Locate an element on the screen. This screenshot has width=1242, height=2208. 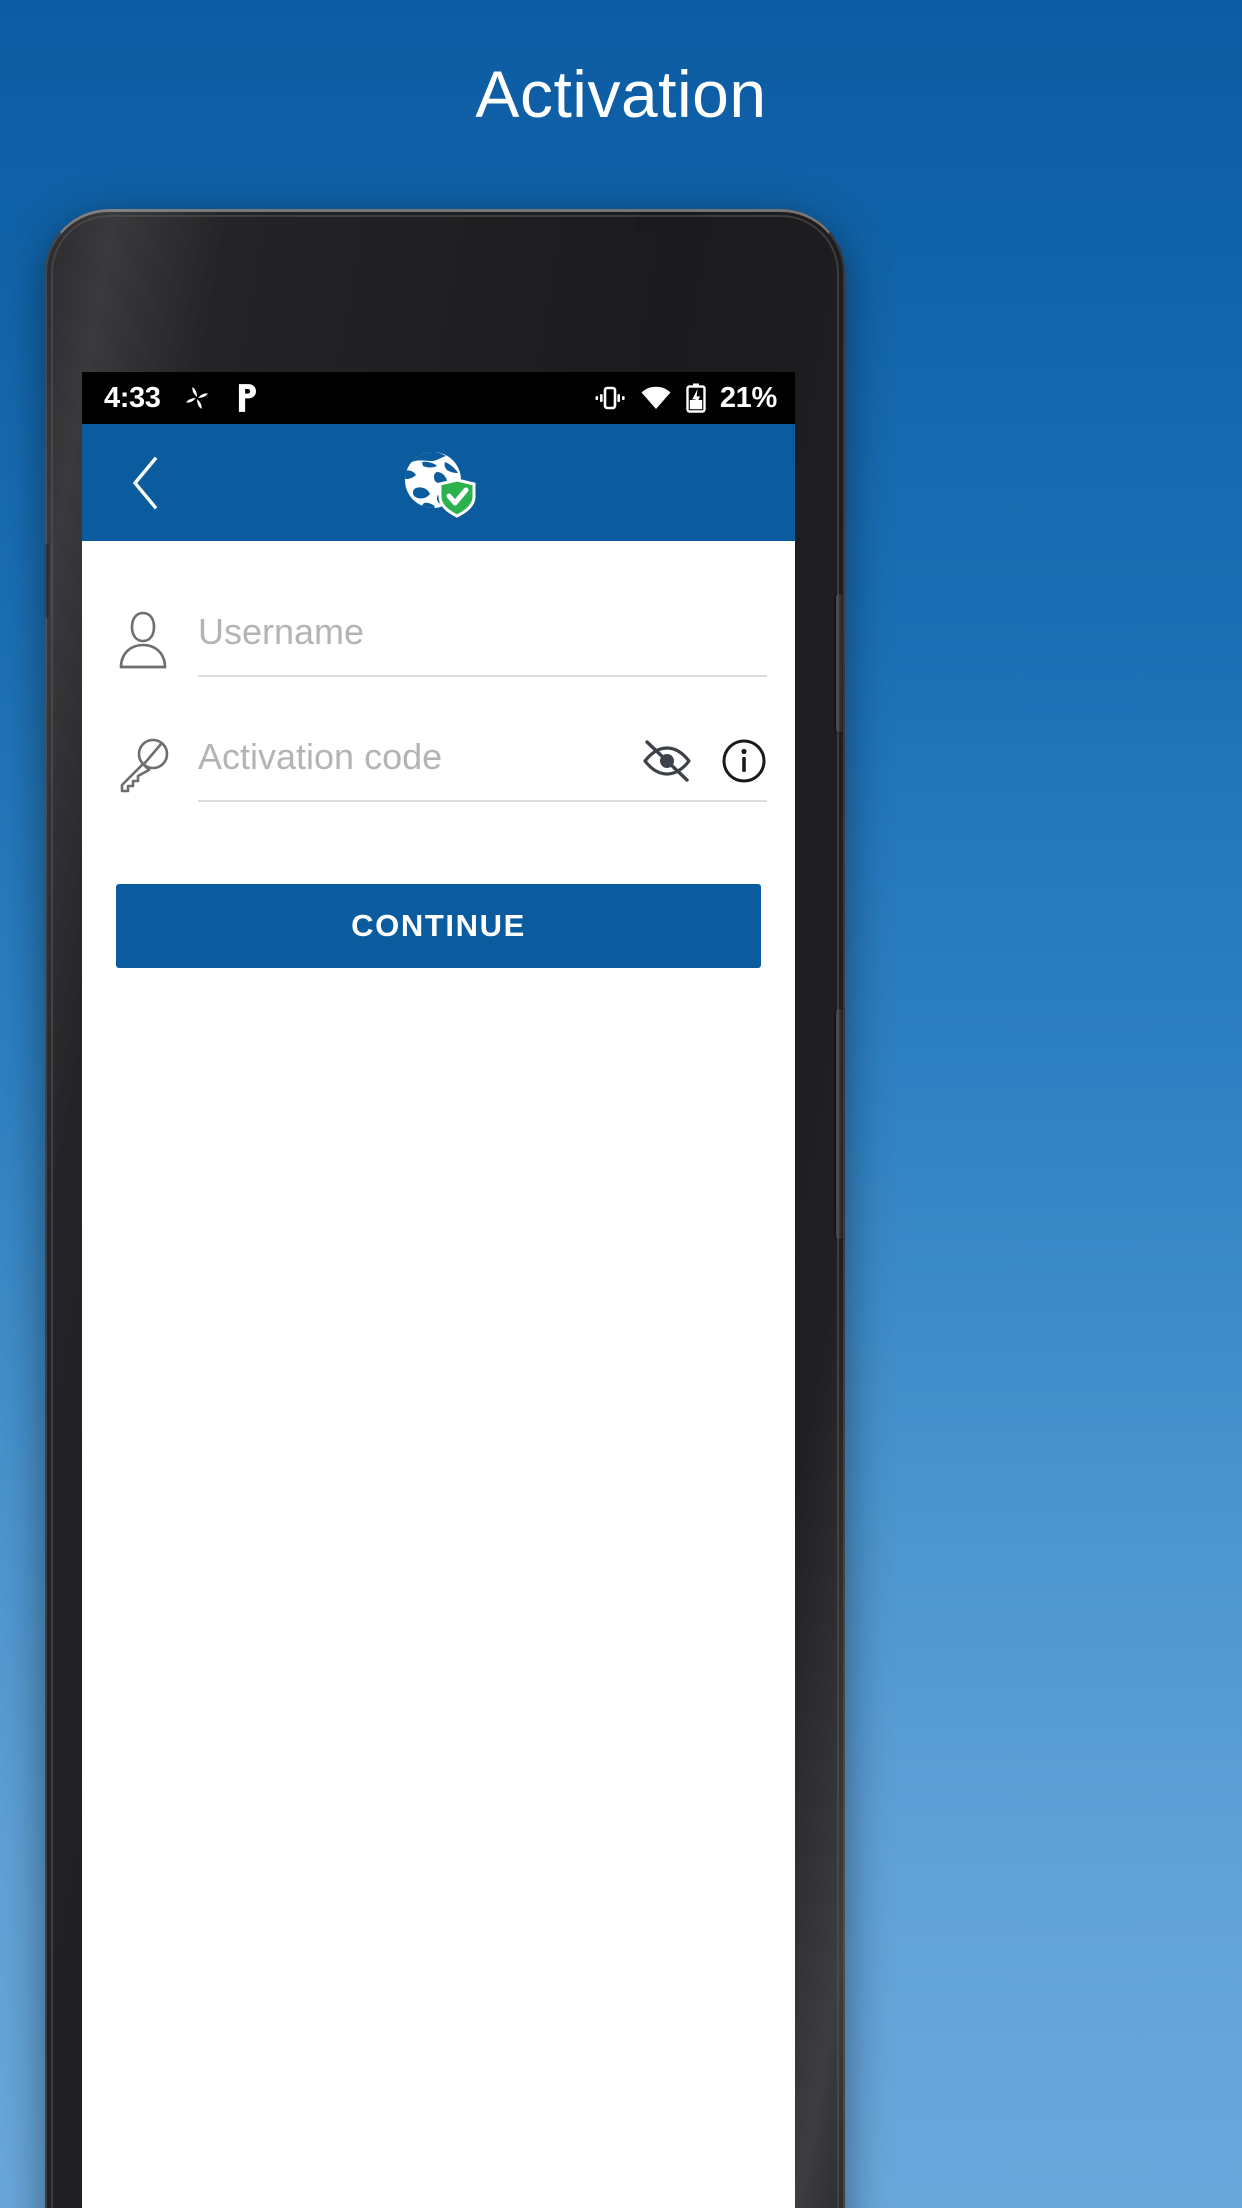
username-field-row is located at coordinates (438, 640).